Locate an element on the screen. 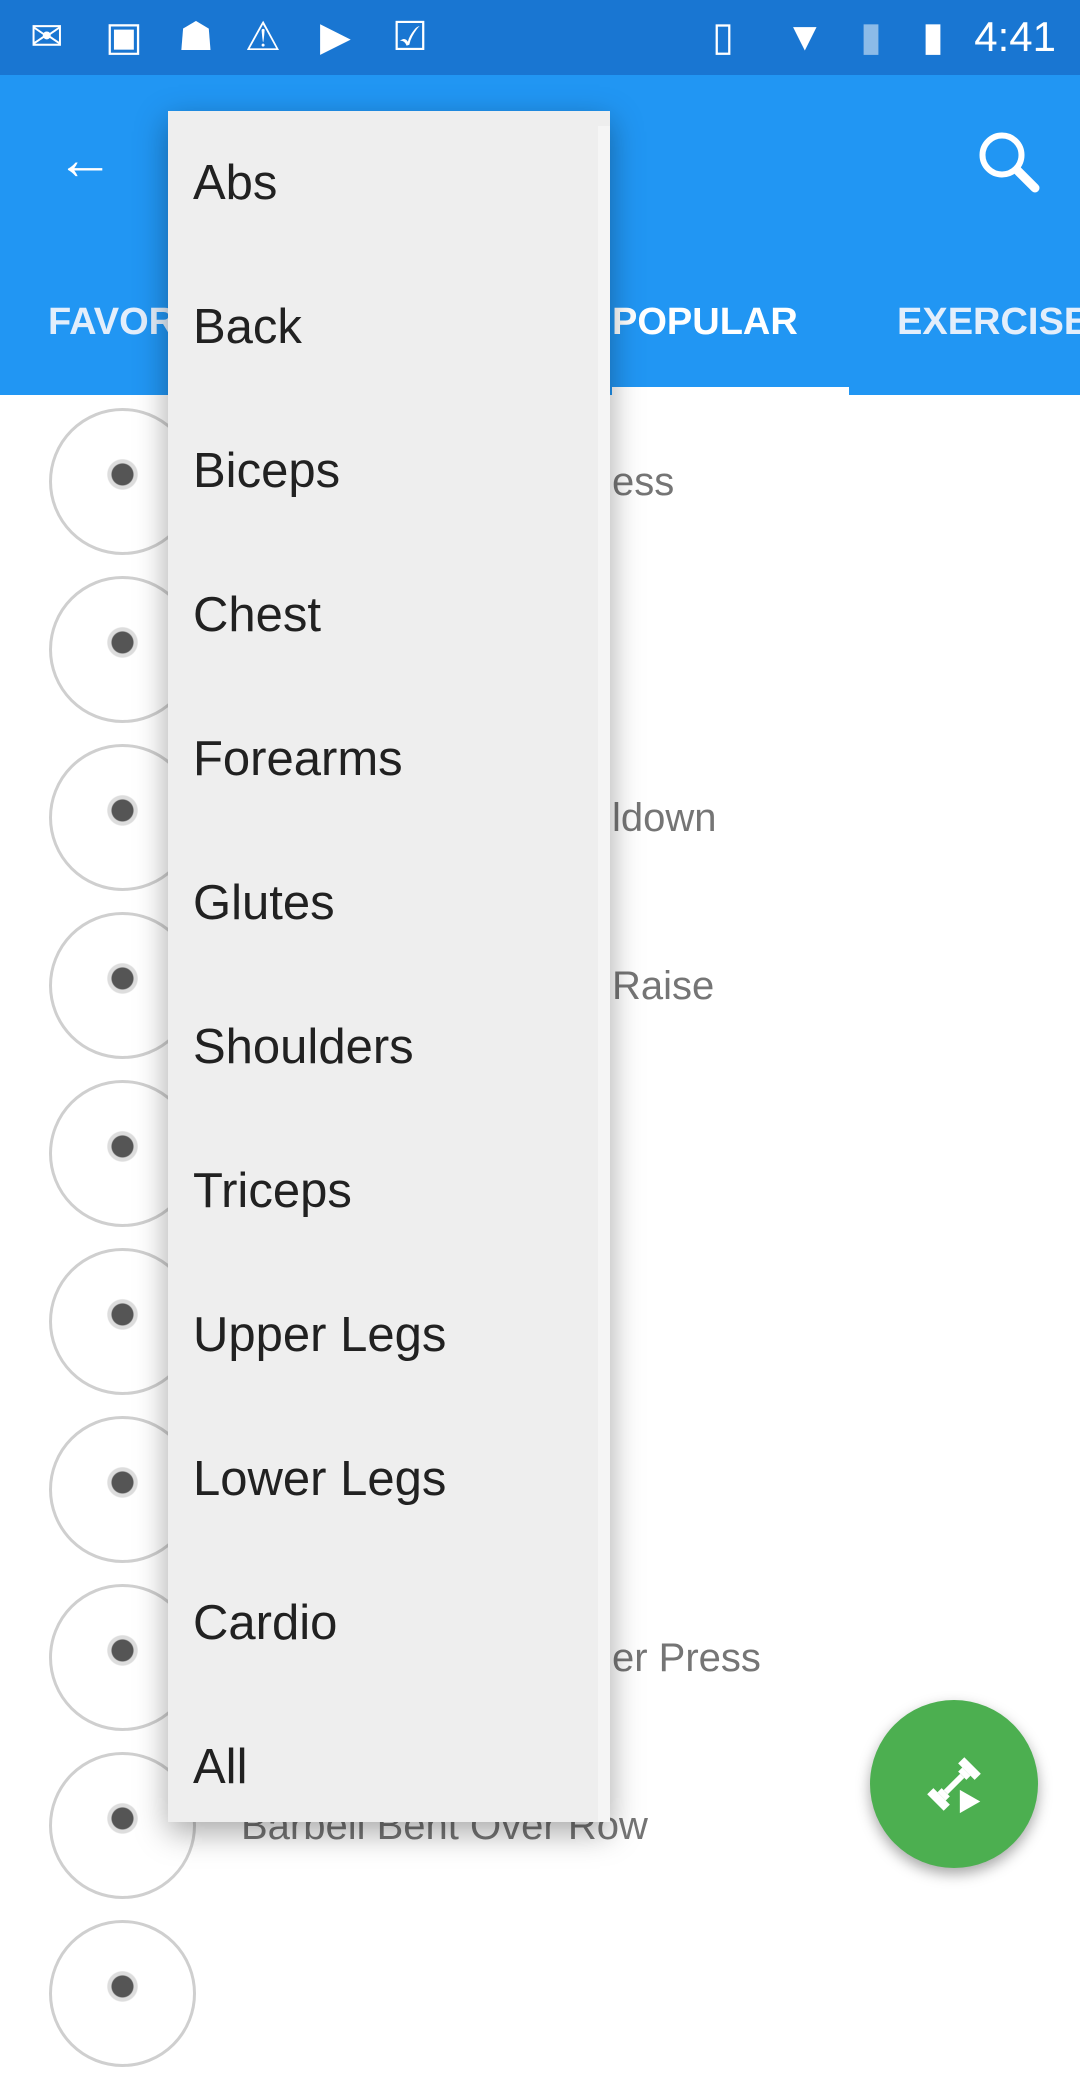 This screenshot has height=2077, width=1080. exercise-name: er Press is located at coordinates (686, 1658).